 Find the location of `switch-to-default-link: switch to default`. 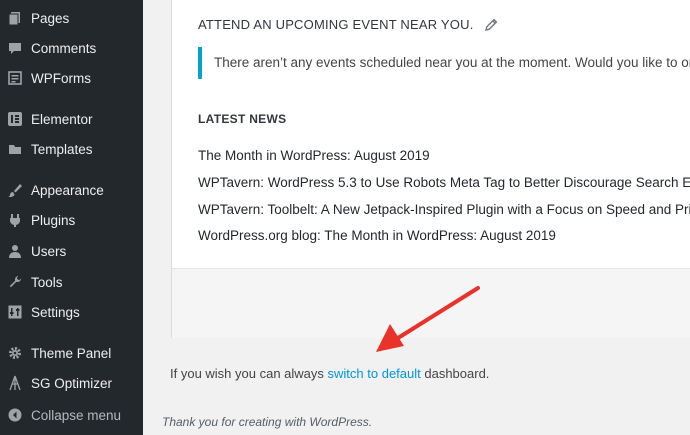

switch-to-default-link: switch to default is located at coordinates (374, 373).